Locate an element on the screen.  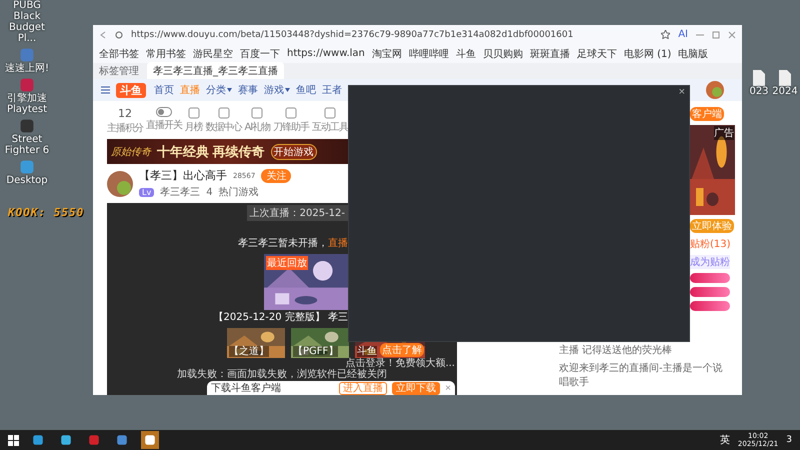
bookmark: 百度一下 is located at coordinates (260, 53).